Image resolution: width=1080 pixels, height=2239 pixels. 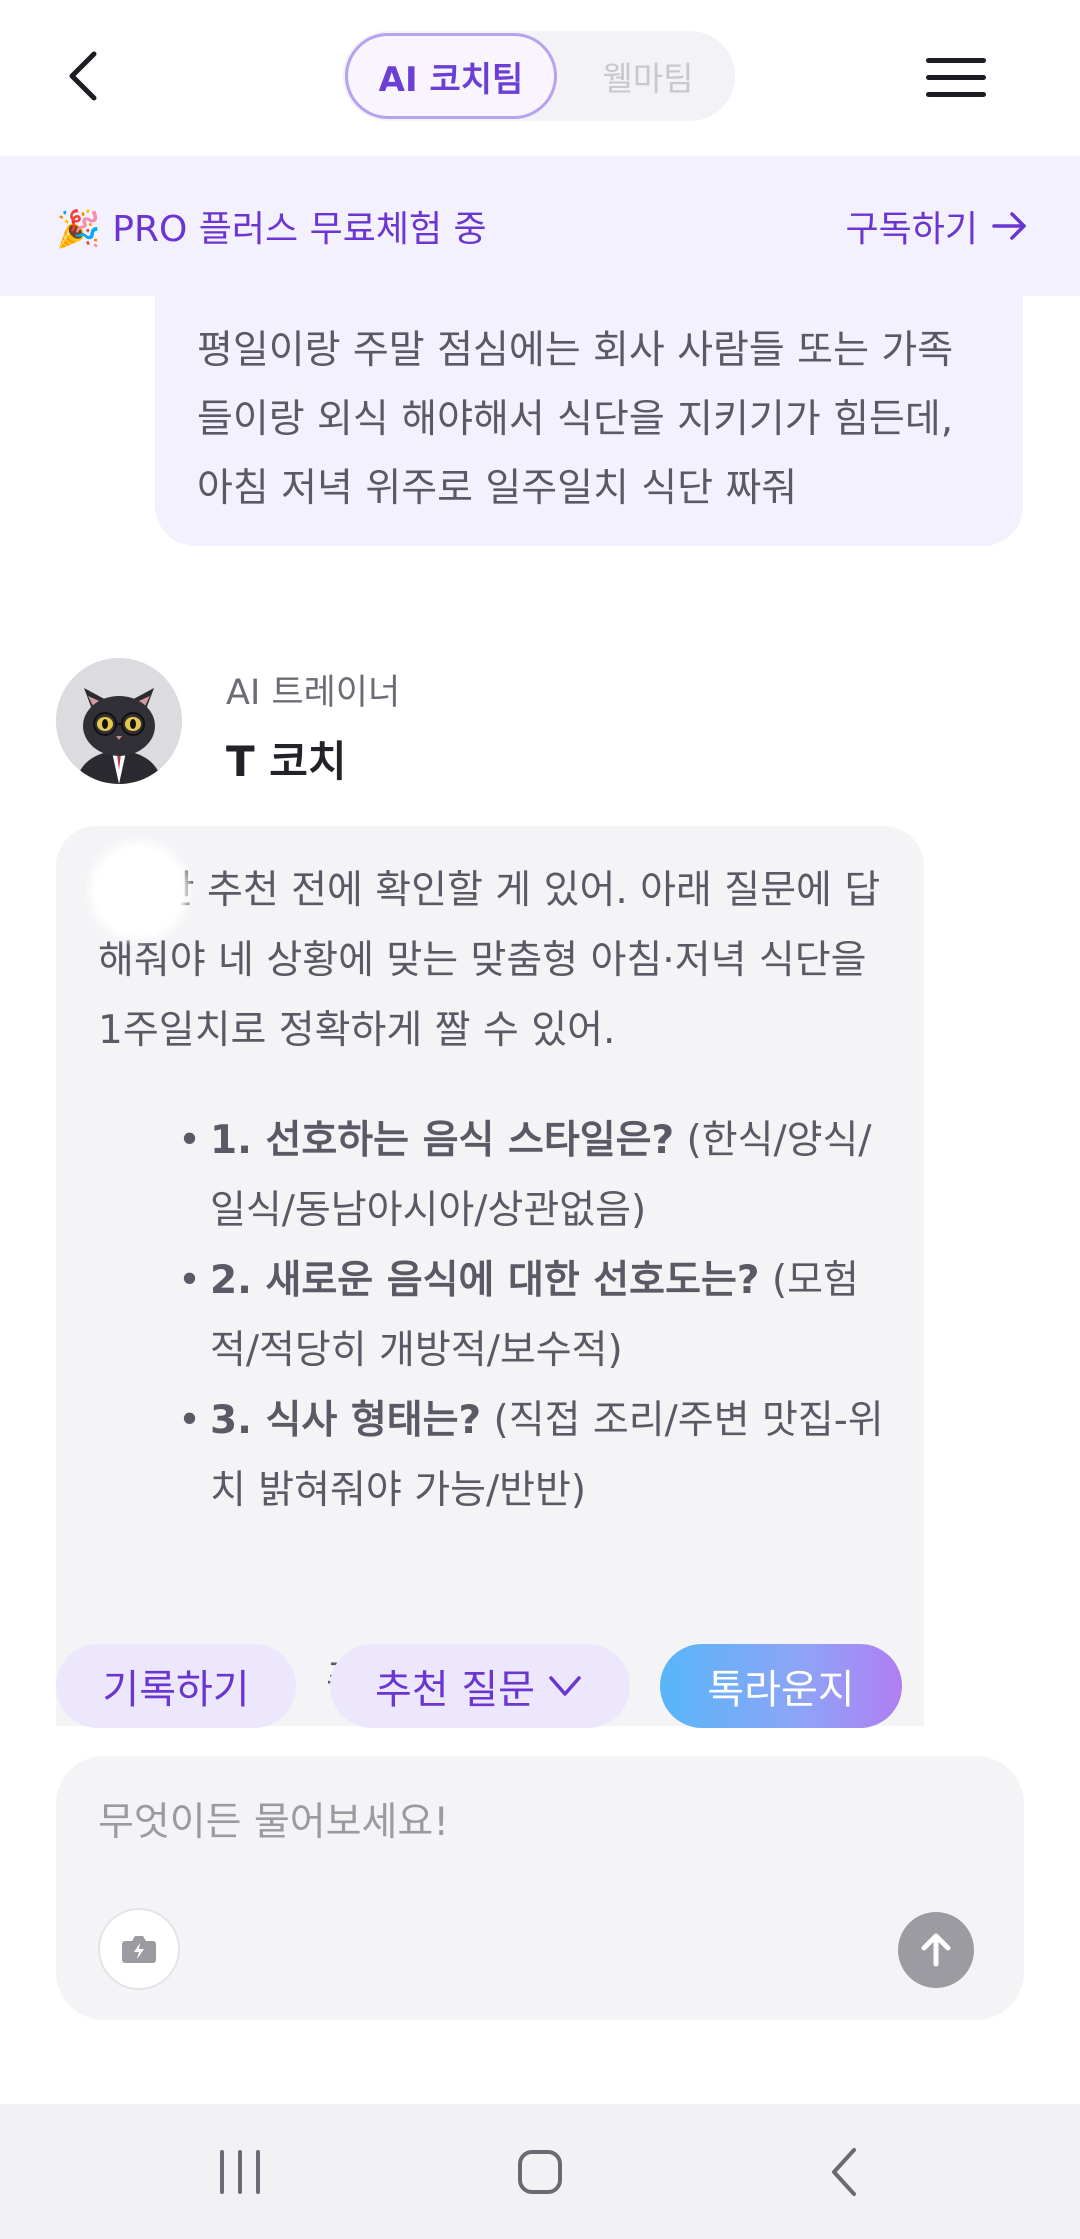 What do you see at coordinates (346, 1420) in the screenshot?
I see `question-title: 3. 식사 형태는?` at bounding box center [346, 1420].